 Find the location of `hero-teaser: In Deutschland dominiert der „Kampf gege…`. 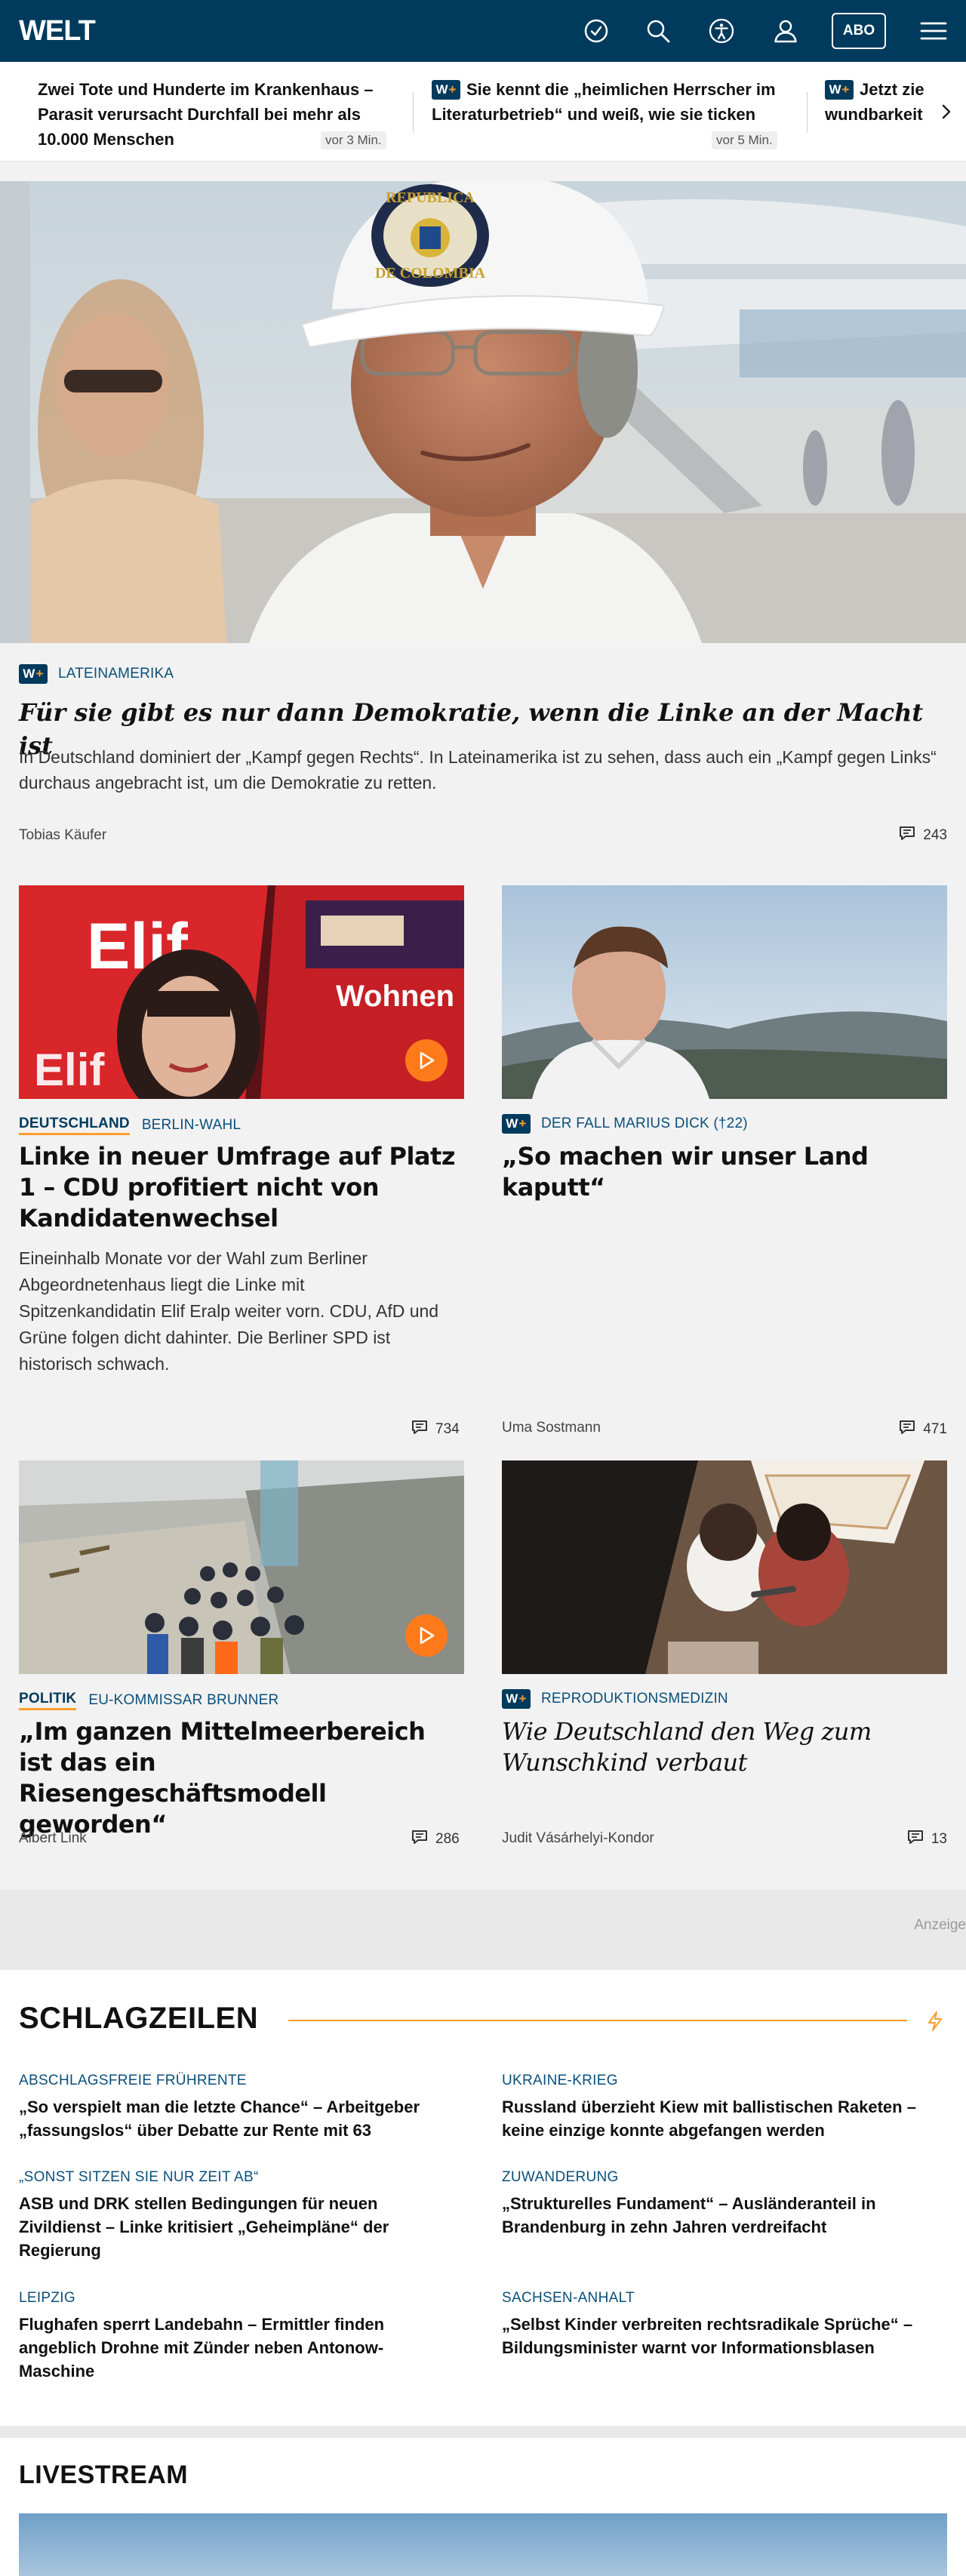

hero-teaser: In Deutschland dominiert der „Kampf gege… is located at coordinates (483, 770).